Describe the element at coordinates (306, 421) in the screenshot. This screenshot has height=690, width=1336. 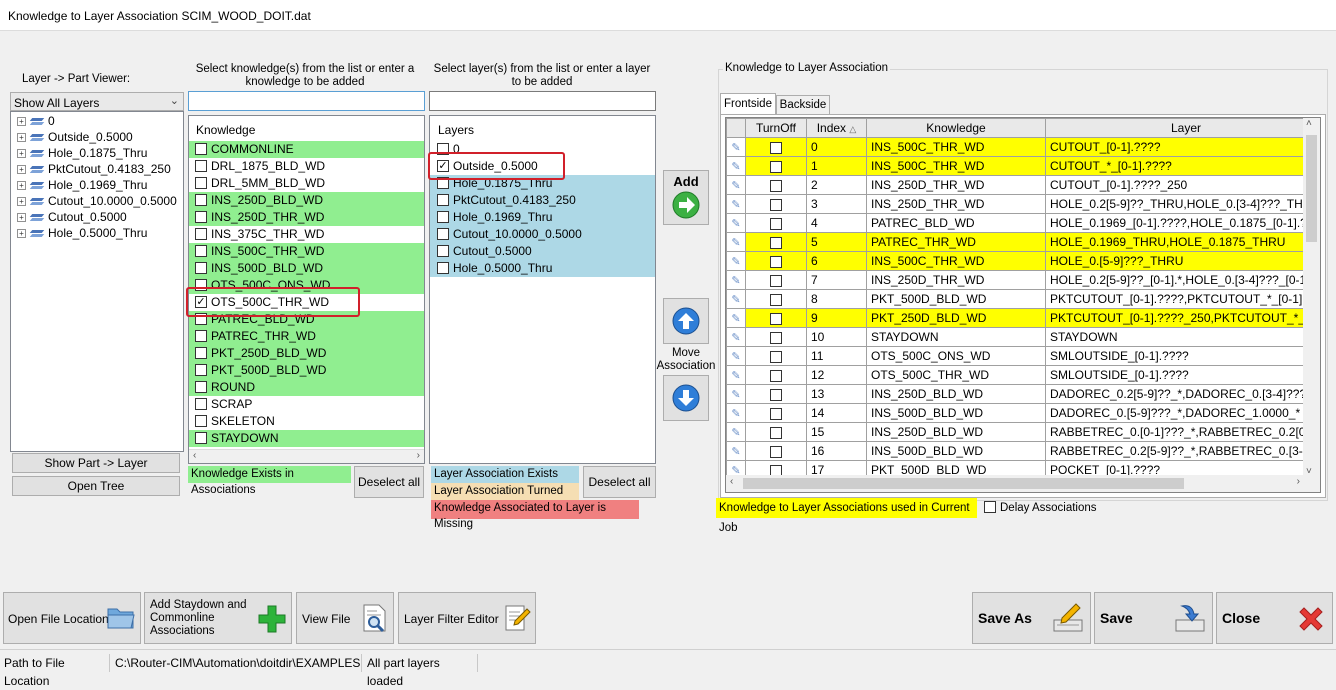
I see `knowledge-item: SKELETON` at that location.